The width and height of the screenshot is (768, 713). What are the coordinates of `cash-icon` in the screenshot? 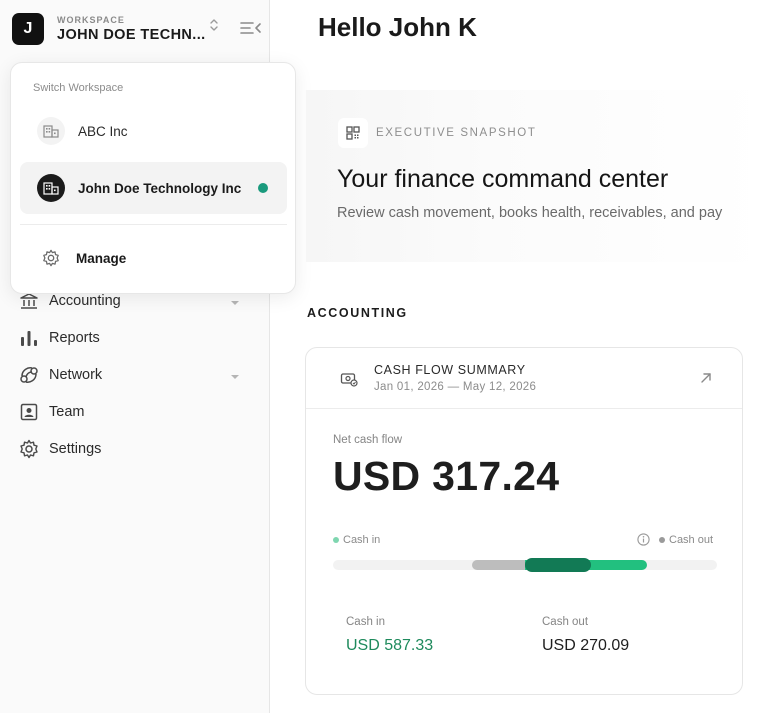 It's located at (349, 379).